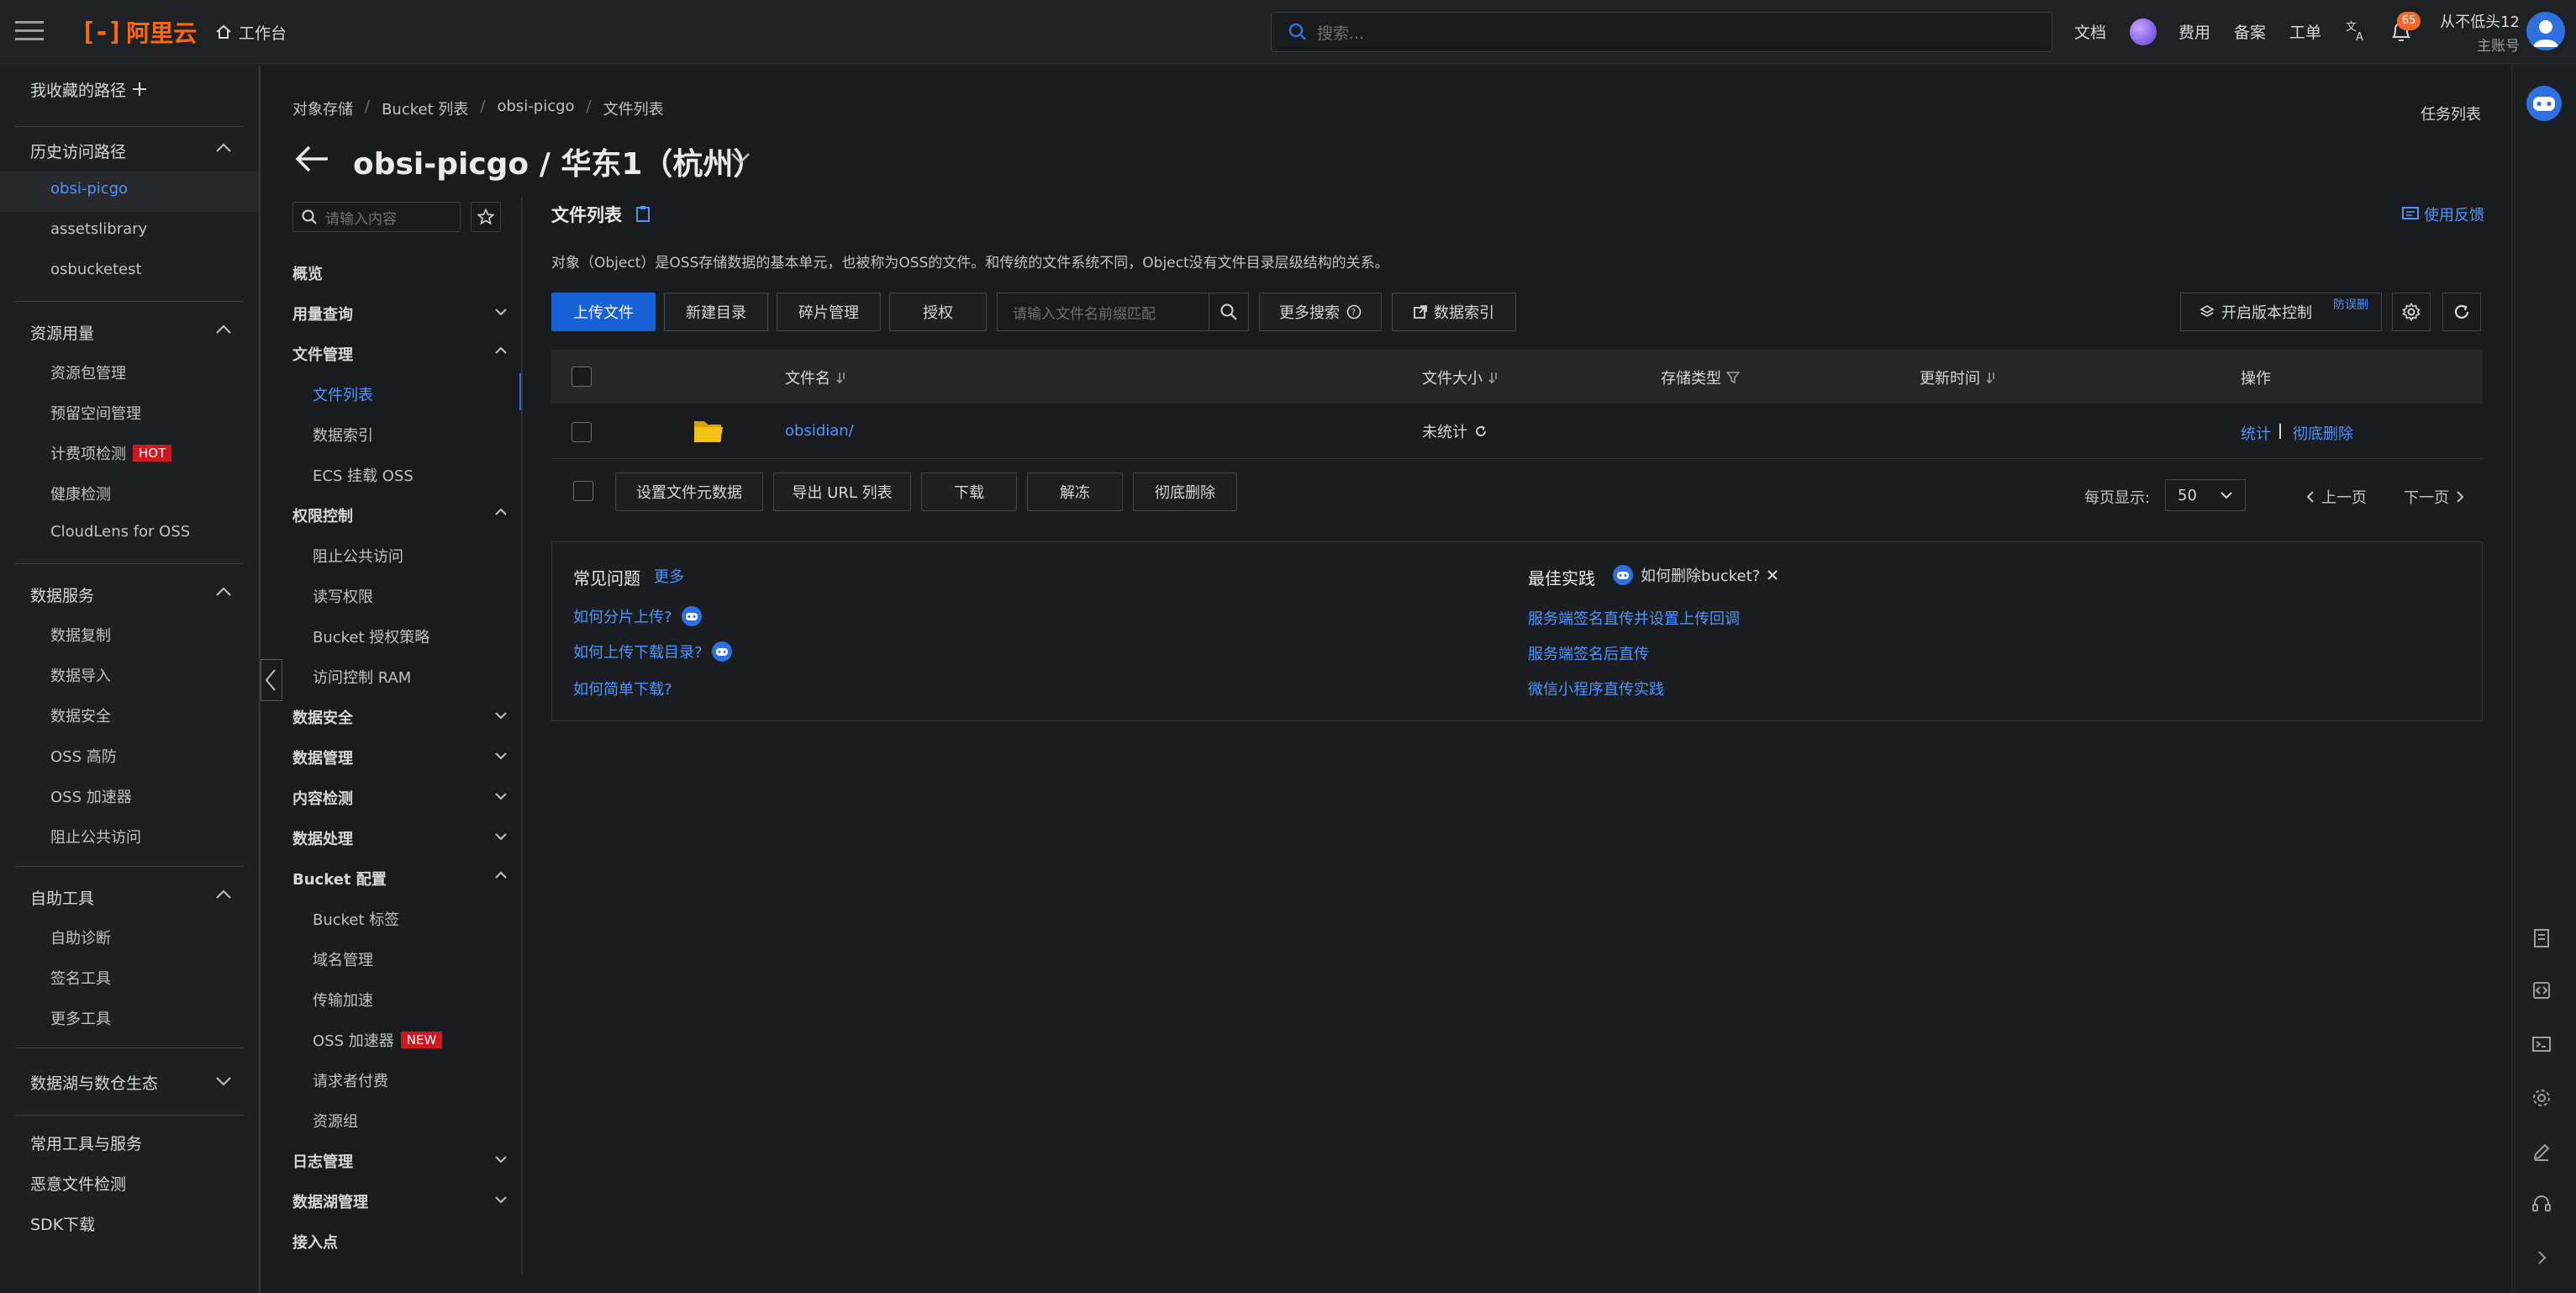  What do you see at coordinates (2305, 32) in the screenshot?
I see `ticket-link: 工单` at bounding box center [2305, 32].